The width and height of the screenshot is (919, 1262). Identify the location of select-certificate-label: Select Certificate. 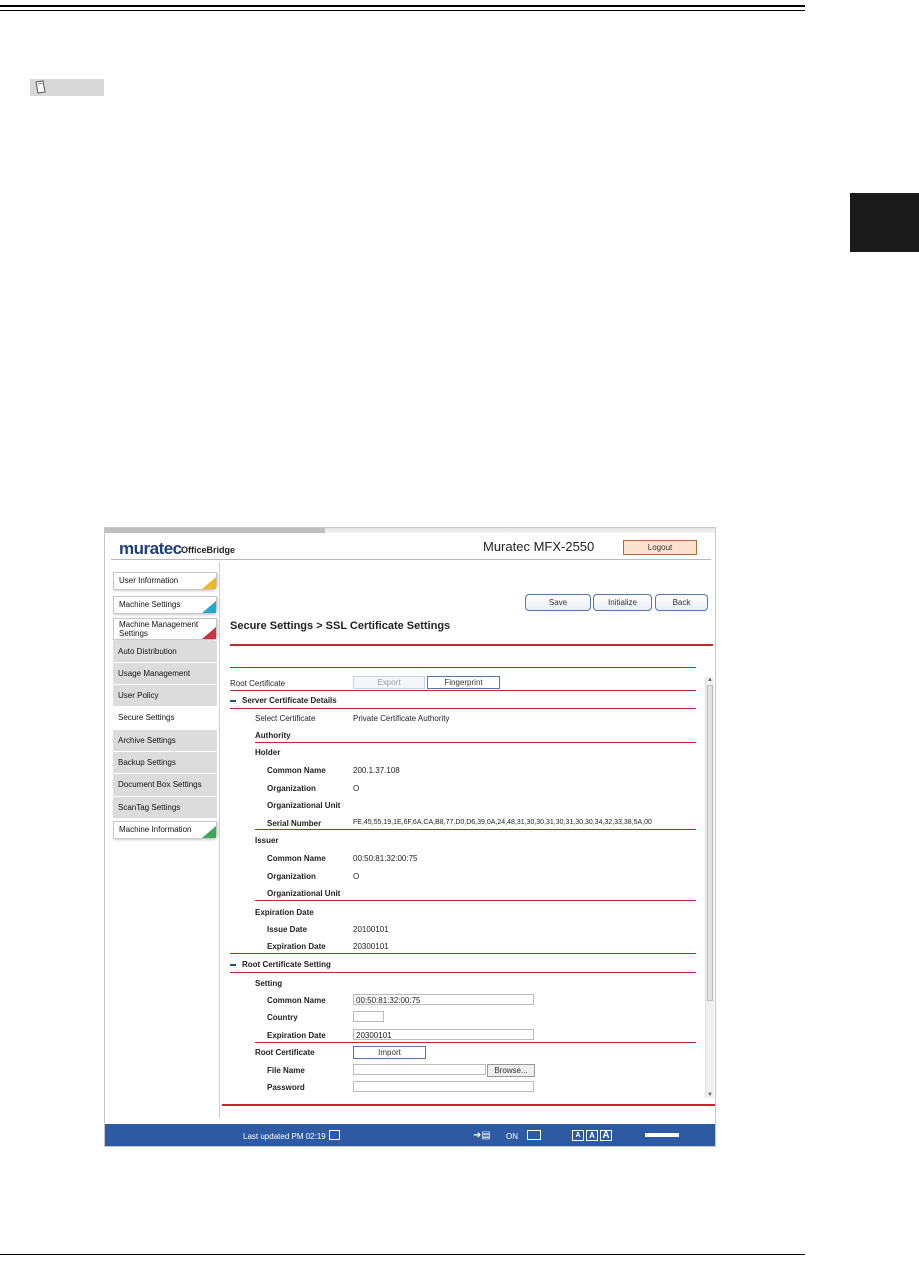
(285, 718).